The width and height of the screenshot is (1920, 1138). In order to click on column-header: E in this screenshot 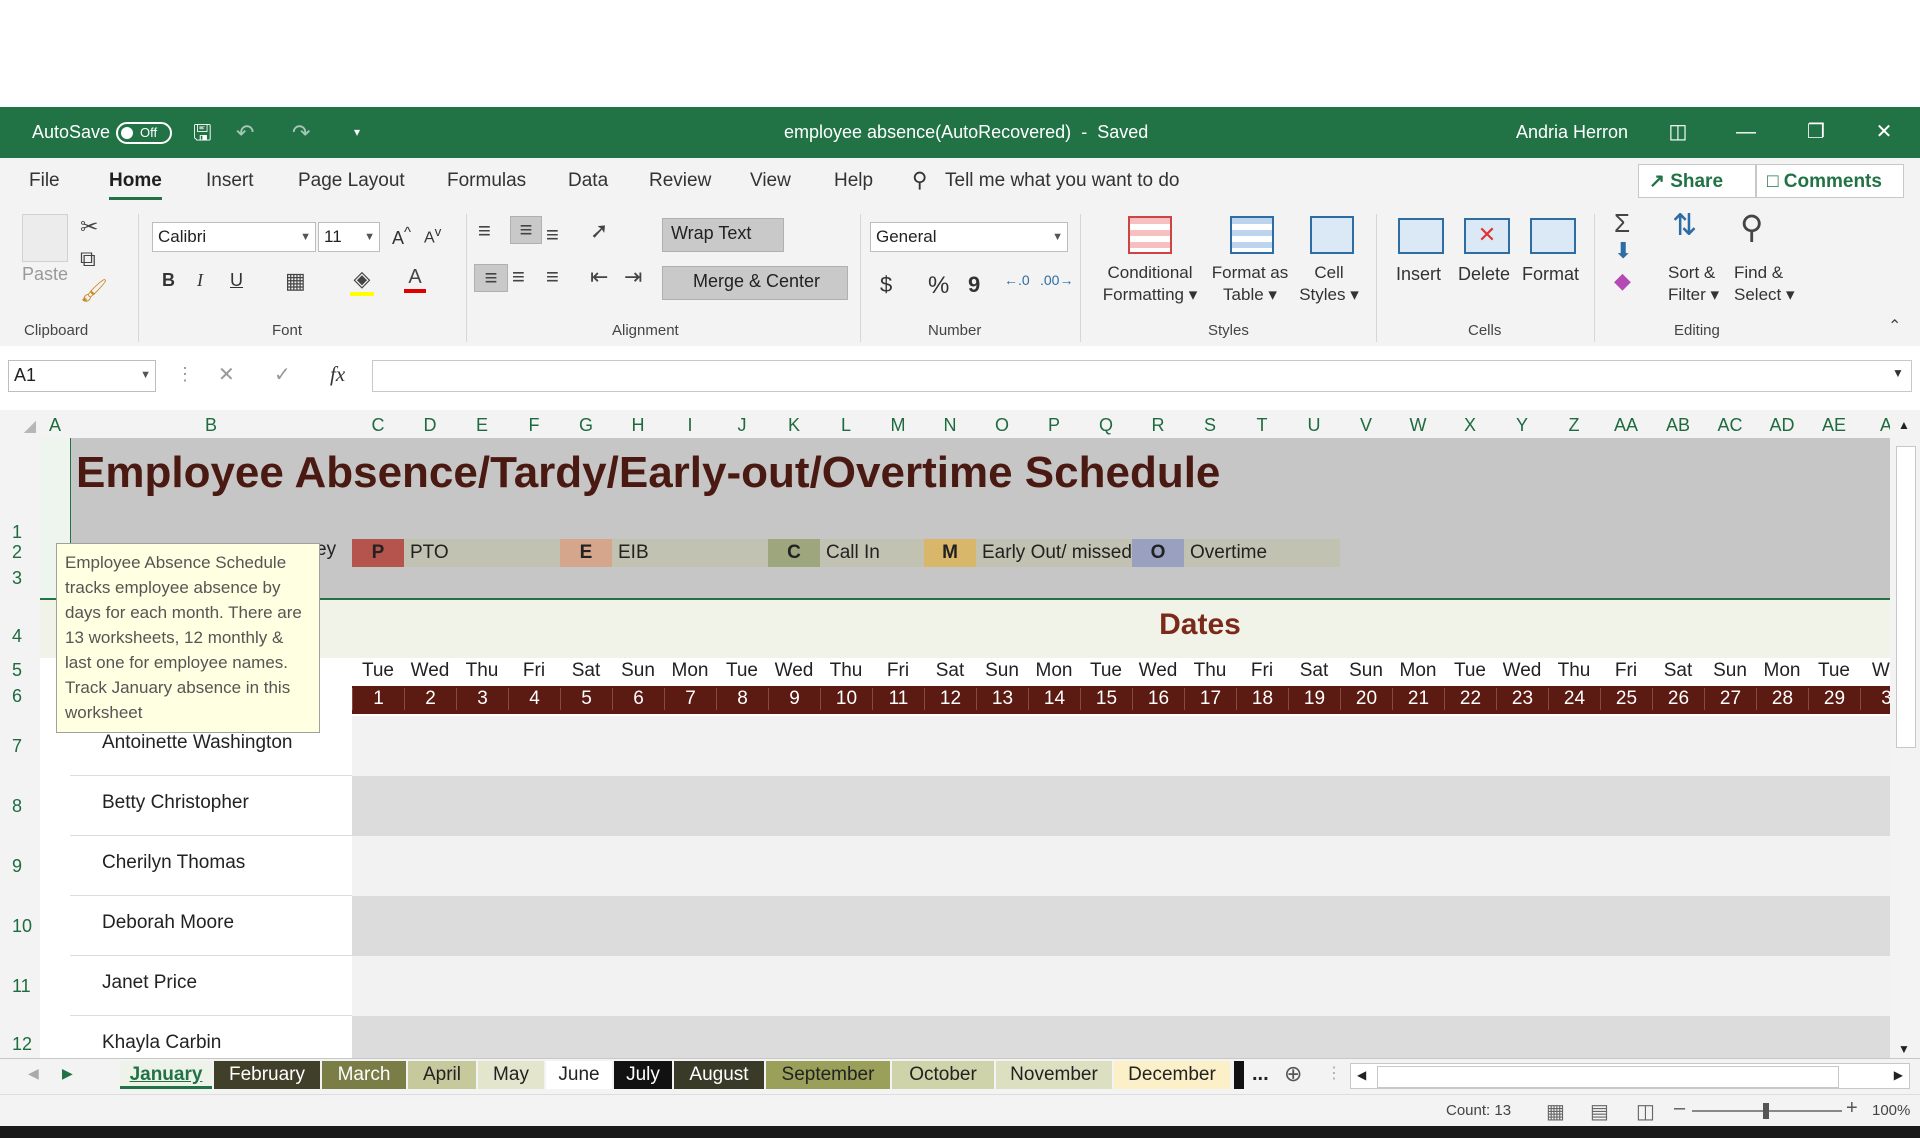, I will do `click(482, 424)`.